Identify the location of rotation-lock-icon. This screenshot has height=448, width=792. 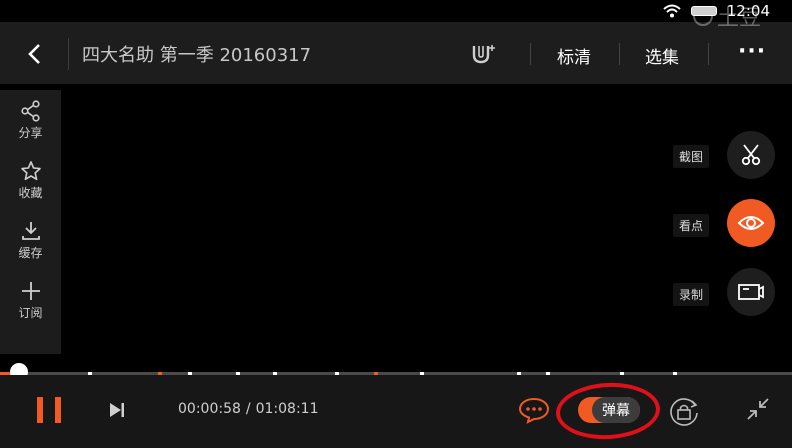
(684, 412).